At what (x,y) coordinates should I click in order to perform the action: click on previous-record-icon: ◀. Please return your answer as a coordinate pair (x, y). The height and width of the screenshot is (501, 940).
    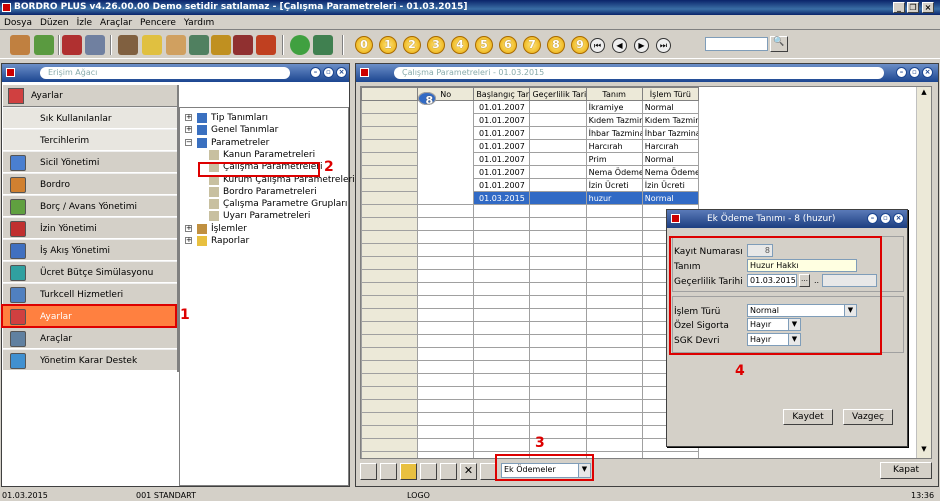
    Looking at the image, I should click on (619, 45).